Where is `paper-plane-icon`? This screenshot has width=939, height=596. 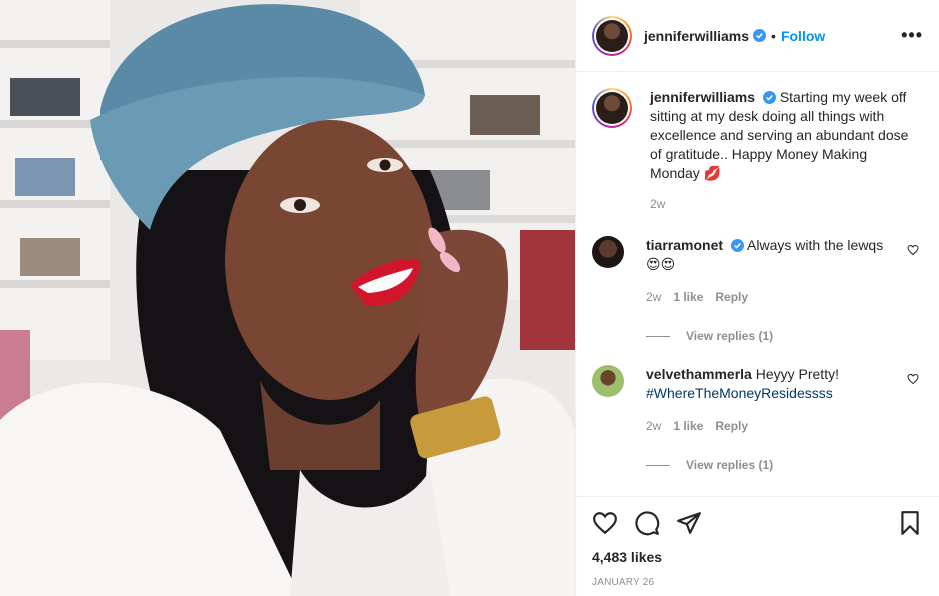
paper-plane-icon is located at coordinates (689, 523).